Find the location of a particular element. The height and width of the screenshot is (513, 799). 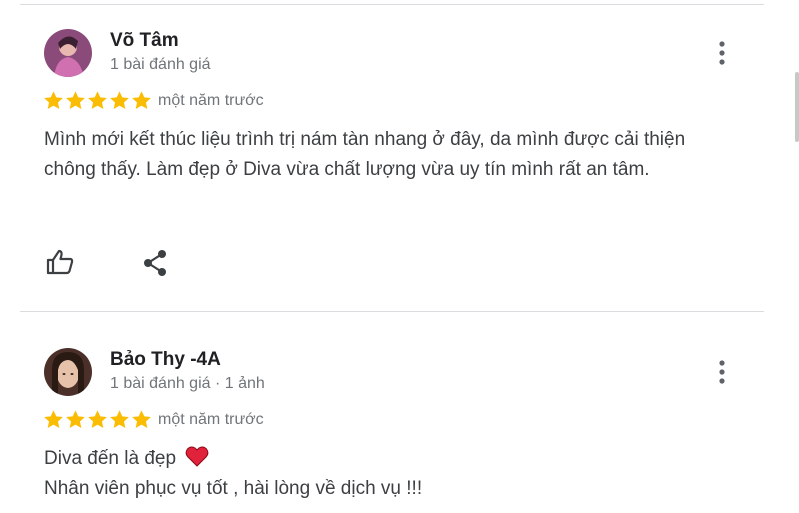

more-vert-icon is located at coordinates (722, 372).